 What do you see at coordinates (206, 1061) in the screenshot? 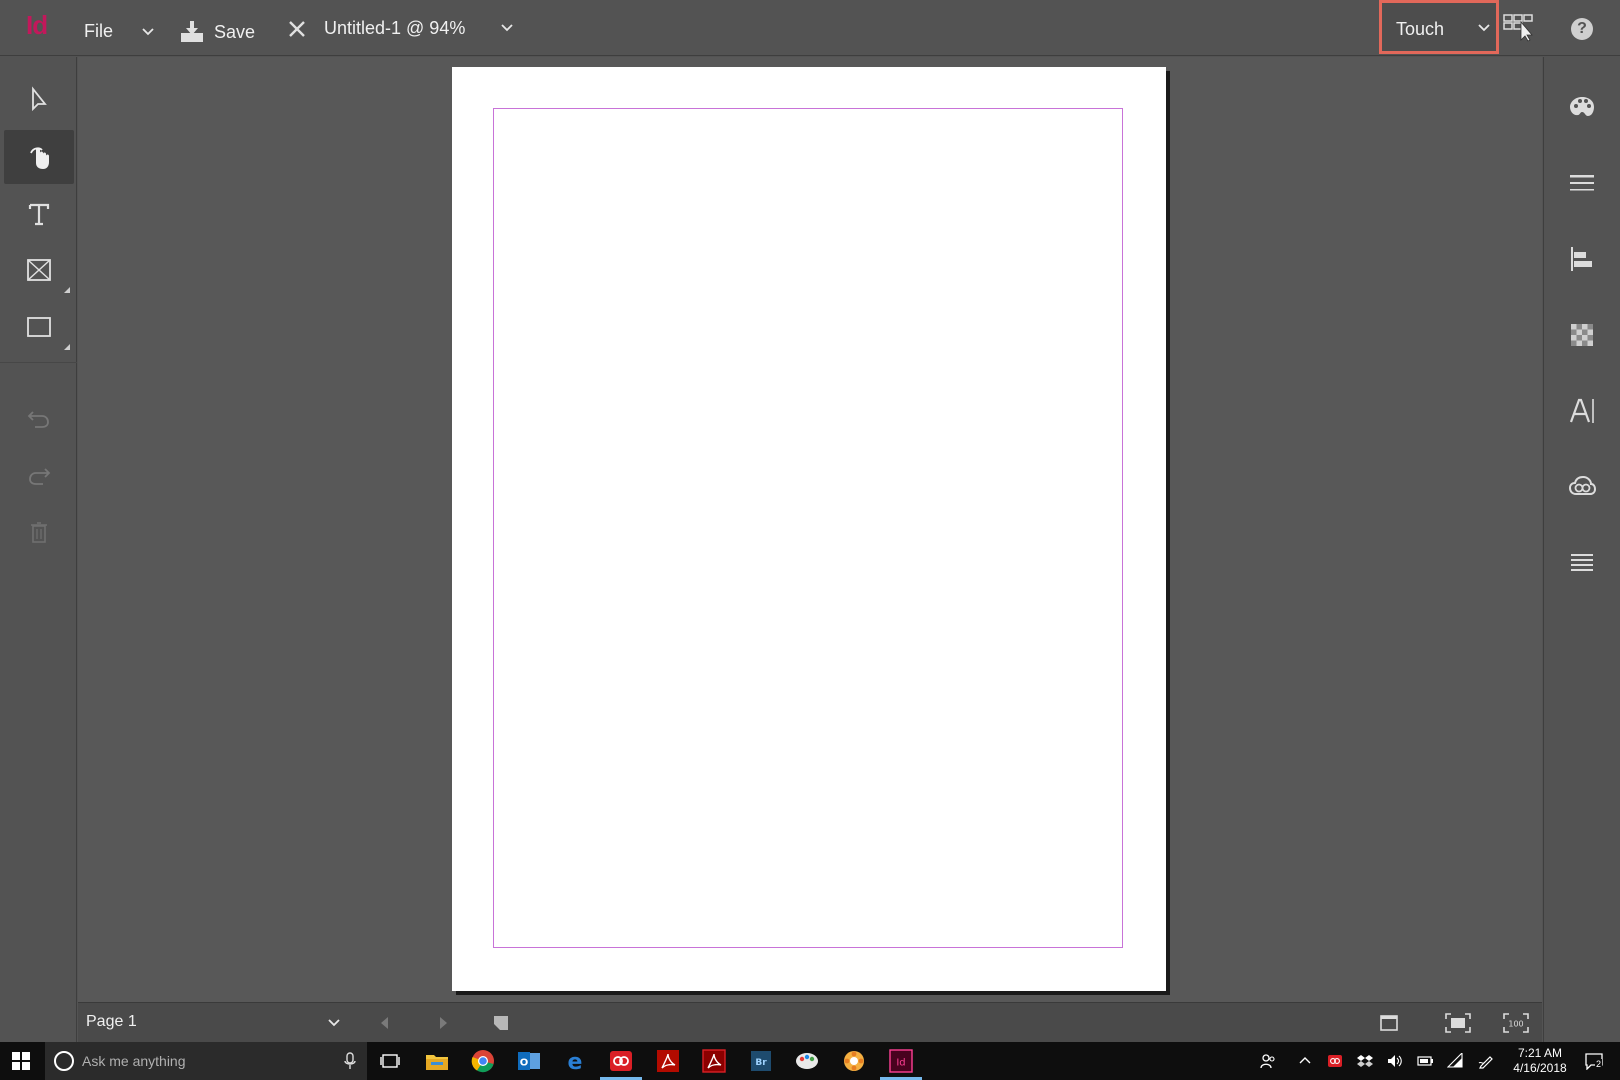
I see `taskbar-search-box: Ask me anything` at bounding box center [206, 1061].